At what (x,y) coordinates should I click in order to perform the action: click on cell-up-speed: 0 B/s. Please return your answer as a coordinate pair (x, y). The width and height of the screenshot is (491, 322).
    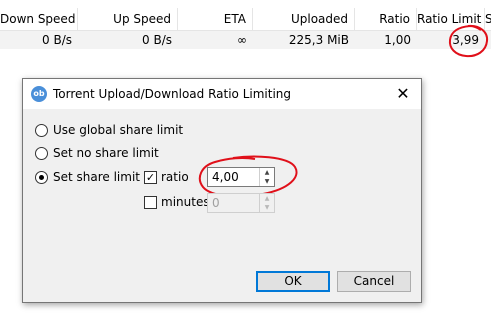
    Looking at the image, I should click on (157, 40).